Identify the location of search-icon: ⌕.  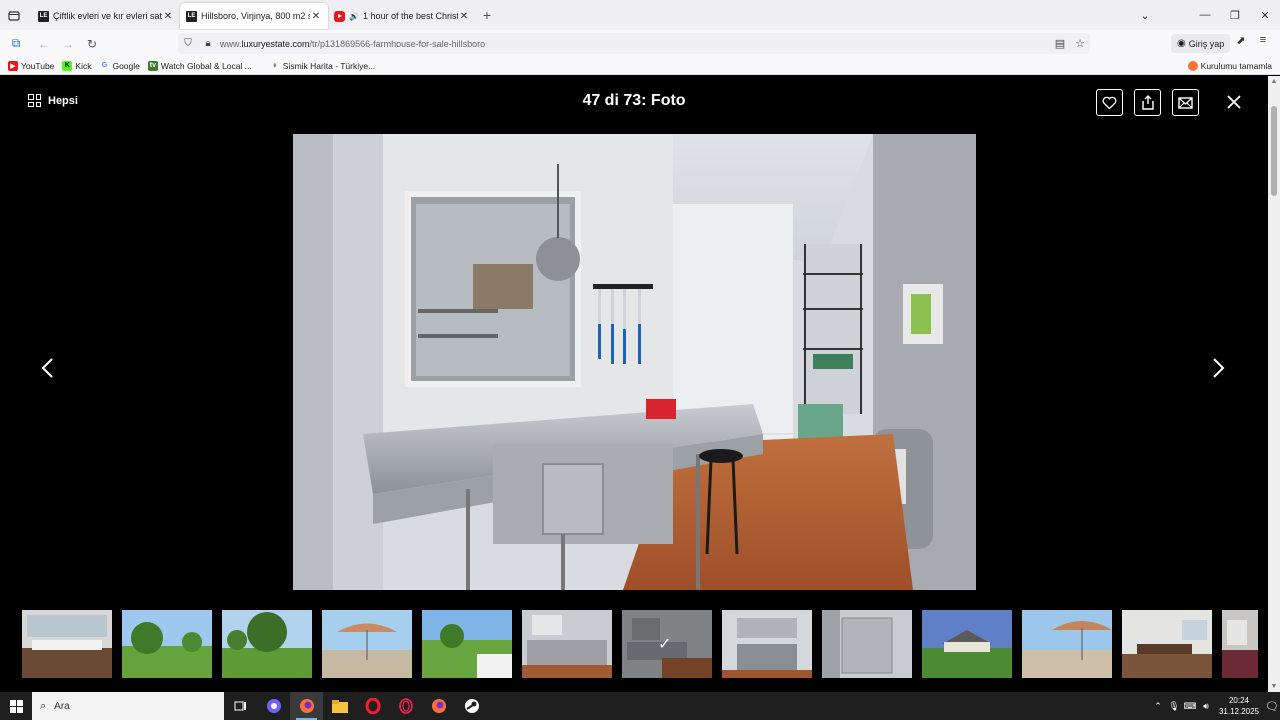
(43, 705).